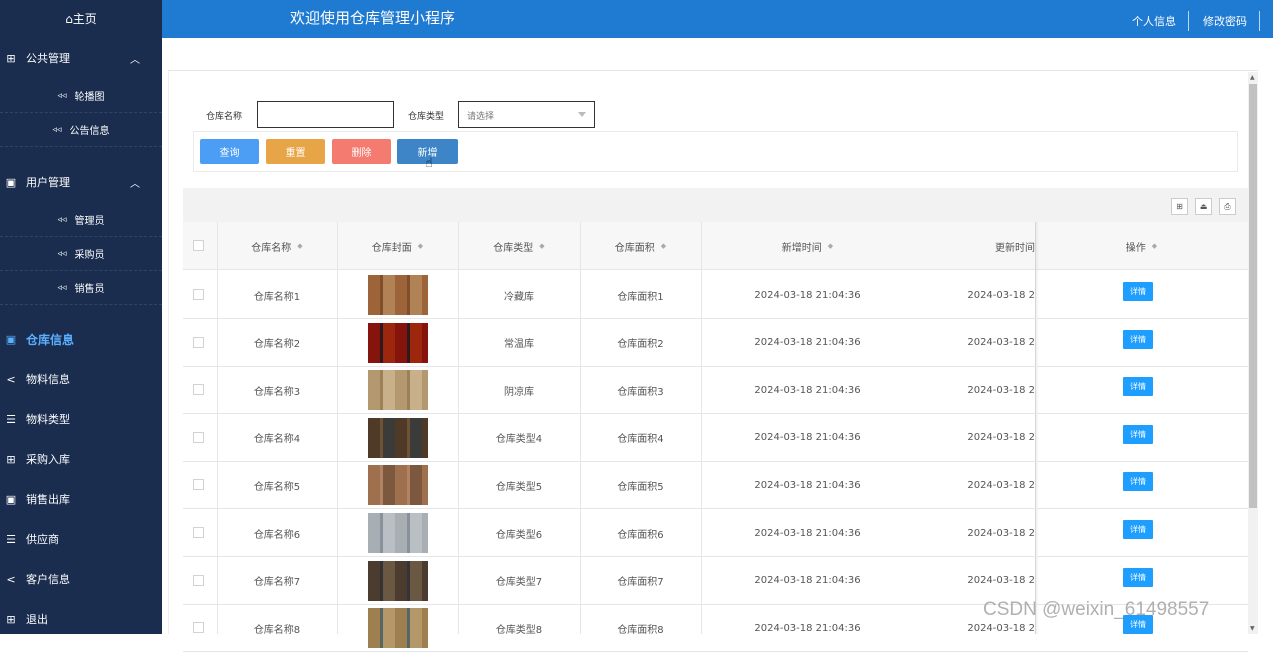 The height and width of the screenshot is (652, 1273). I want to click on column-header-area: 仓库面积 ◆, so click(640, 246).